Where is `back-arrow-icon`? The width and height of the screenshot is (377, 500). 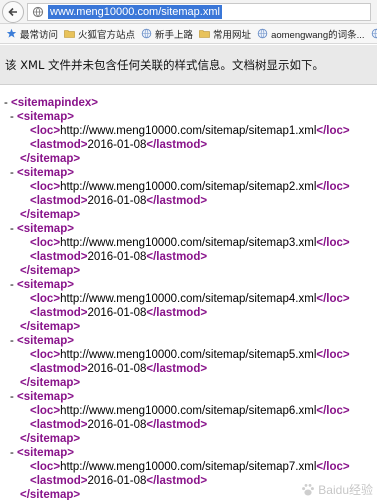 back-arrow-icon is located at coordinates (12, 11).